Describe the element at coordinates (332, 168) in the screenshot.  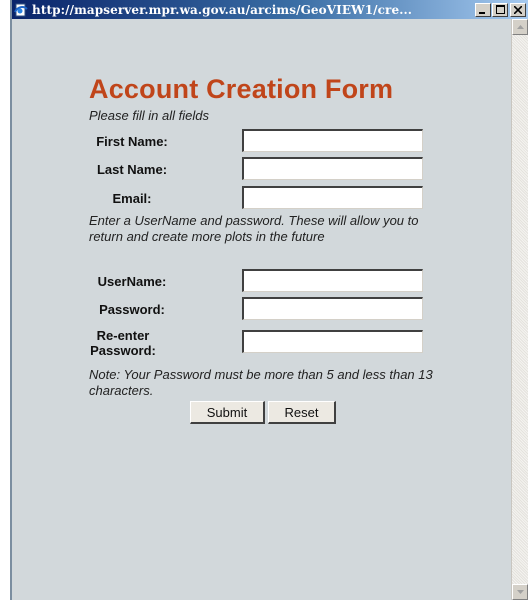
I see `last-name-input` at that location.